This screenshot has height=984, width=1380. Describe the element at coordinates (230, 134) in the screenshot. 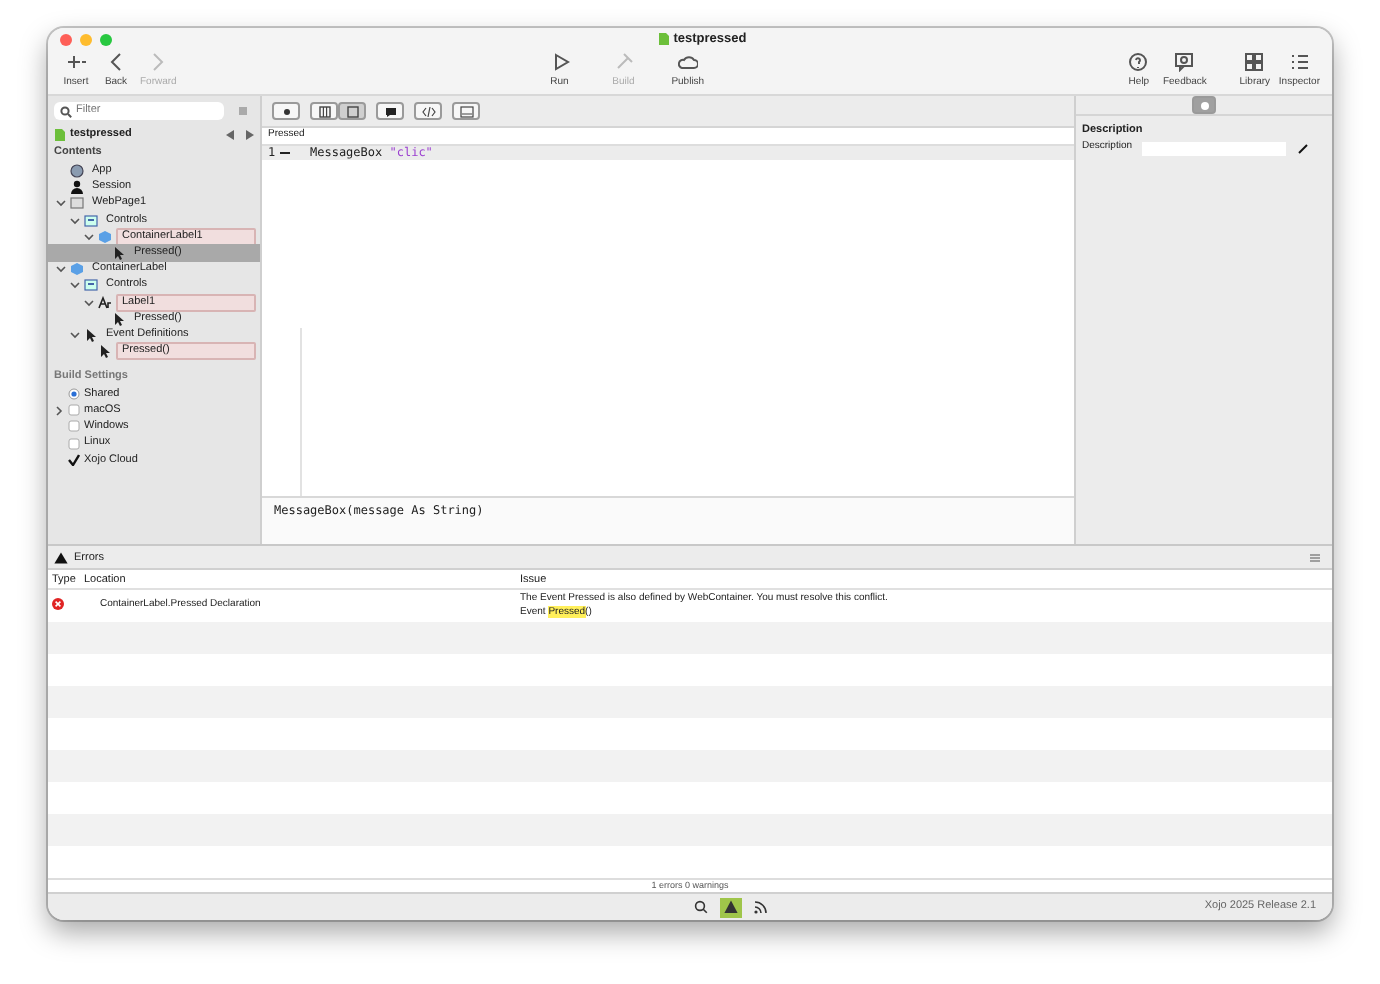

I see `arrow-left-icon` at that location.